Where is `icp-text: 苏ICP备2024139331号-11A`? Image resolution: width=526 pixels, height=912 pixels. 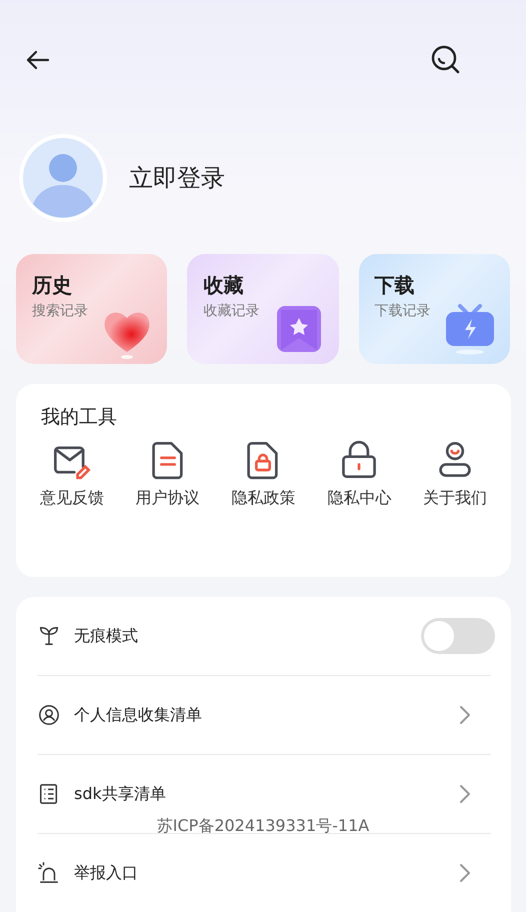
icp-text: 苏ICP备2024139331号-11A is located at coordinates (263, 826).